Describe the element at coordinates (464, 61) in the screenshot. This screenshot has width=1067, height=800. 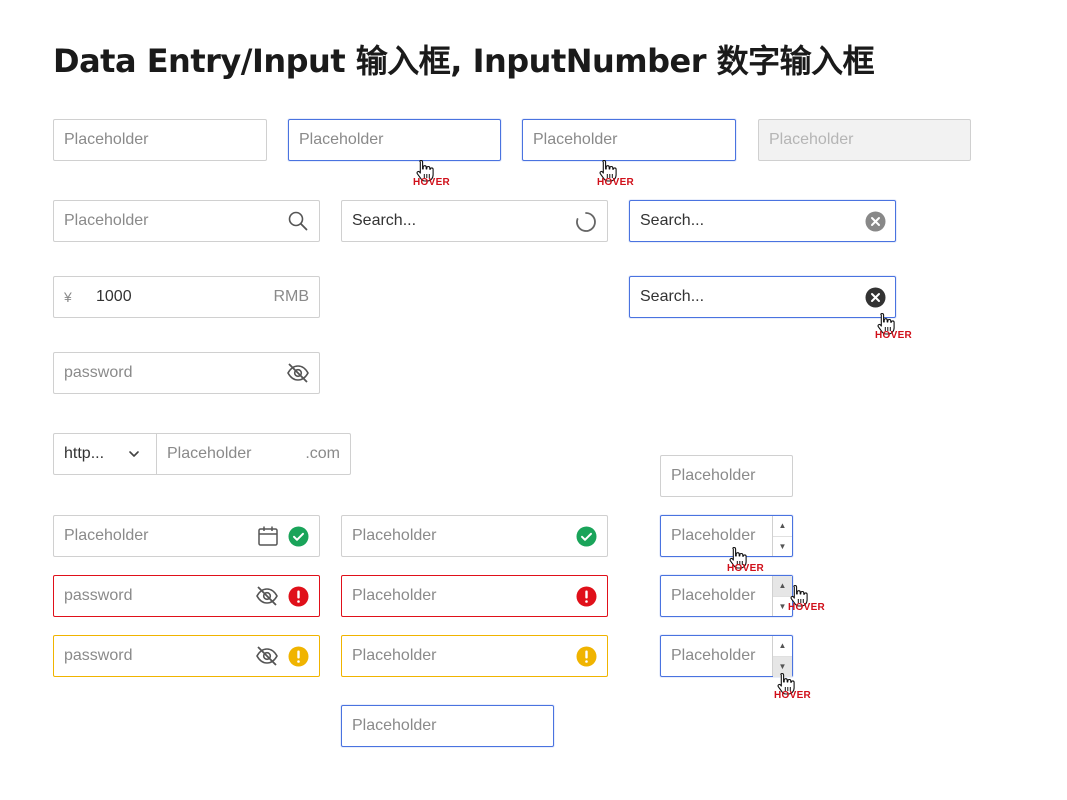
I see `page-title: Data Entry/Input 输入框, InputNumber 数字输入框` at that location.